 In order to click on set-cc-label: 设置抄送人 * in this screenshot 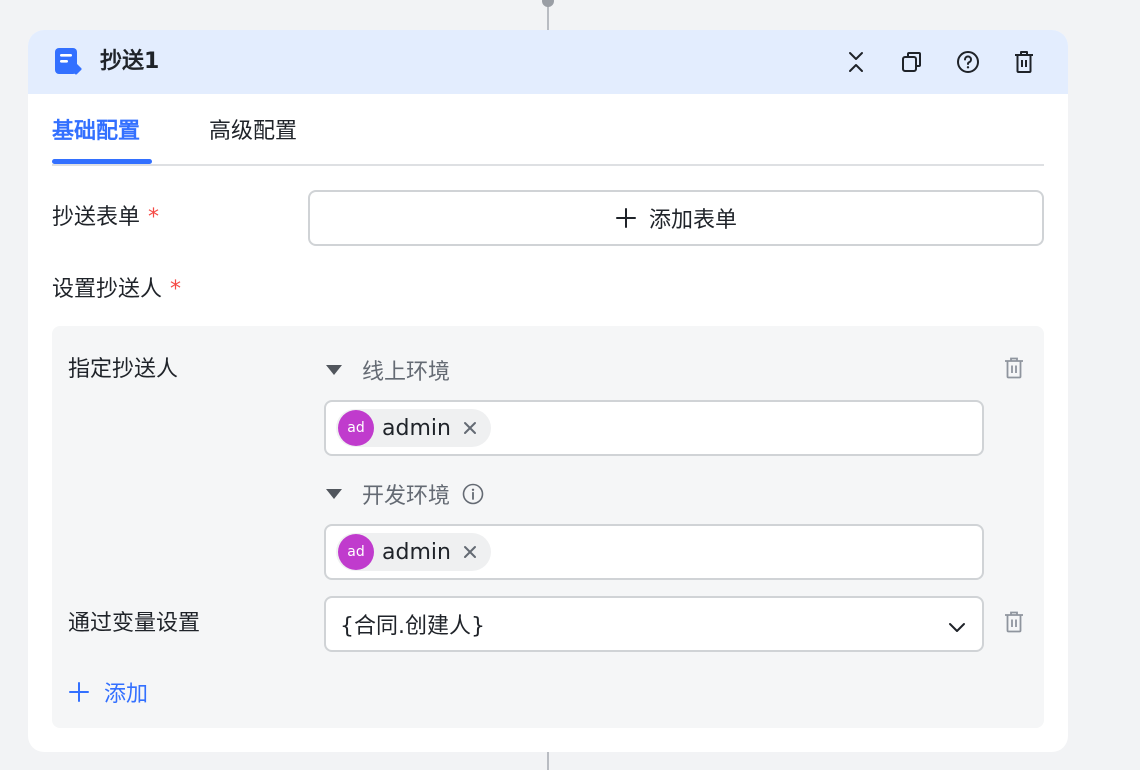, I will do `click(116, 290)`.